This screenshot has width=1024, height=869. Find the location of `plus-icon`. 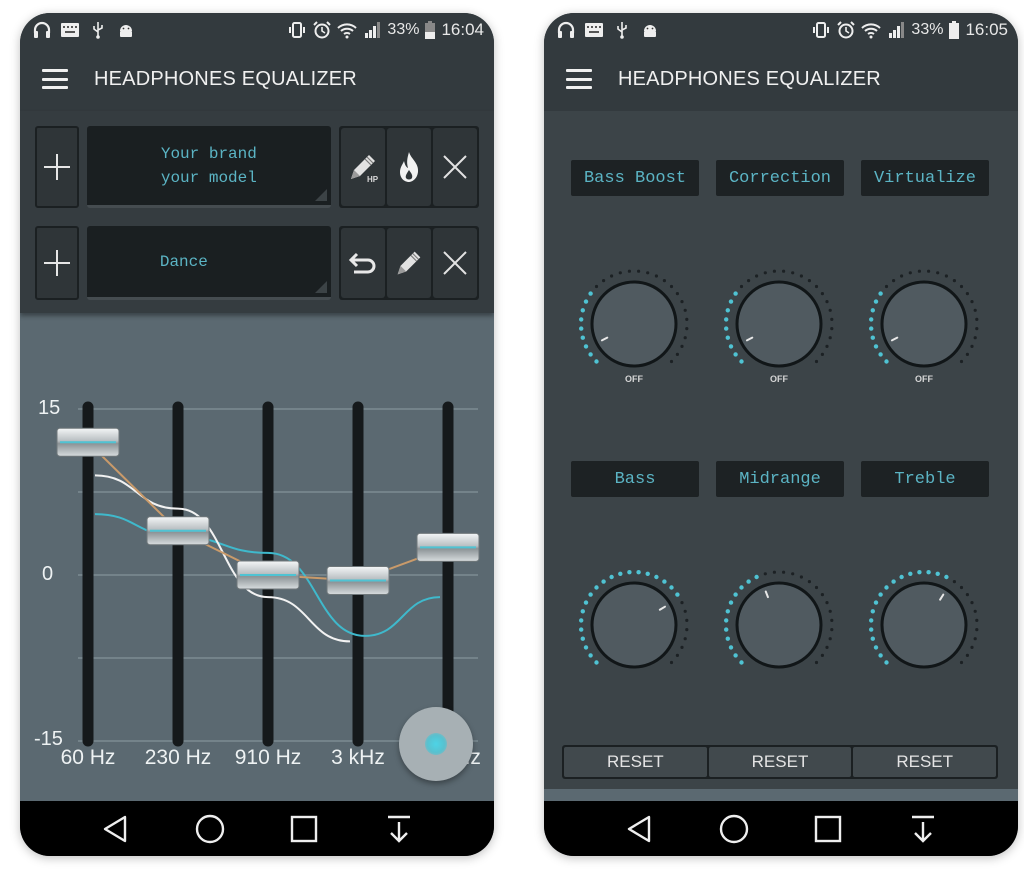

plus-icon is located at coordinates (56, 263).